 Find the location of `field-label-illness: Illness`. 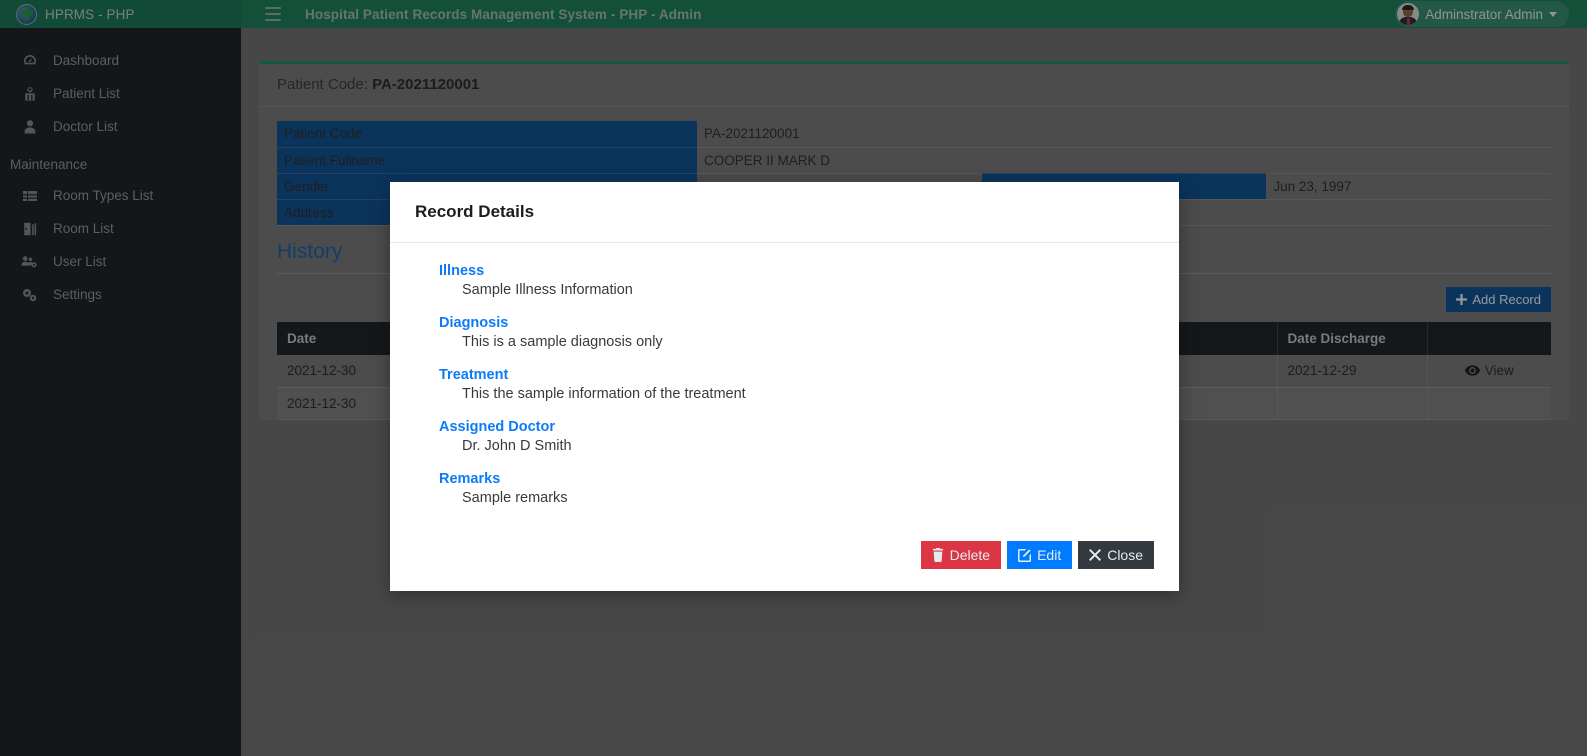

field-label-illness: Illness is located at coordinates (462, 271).